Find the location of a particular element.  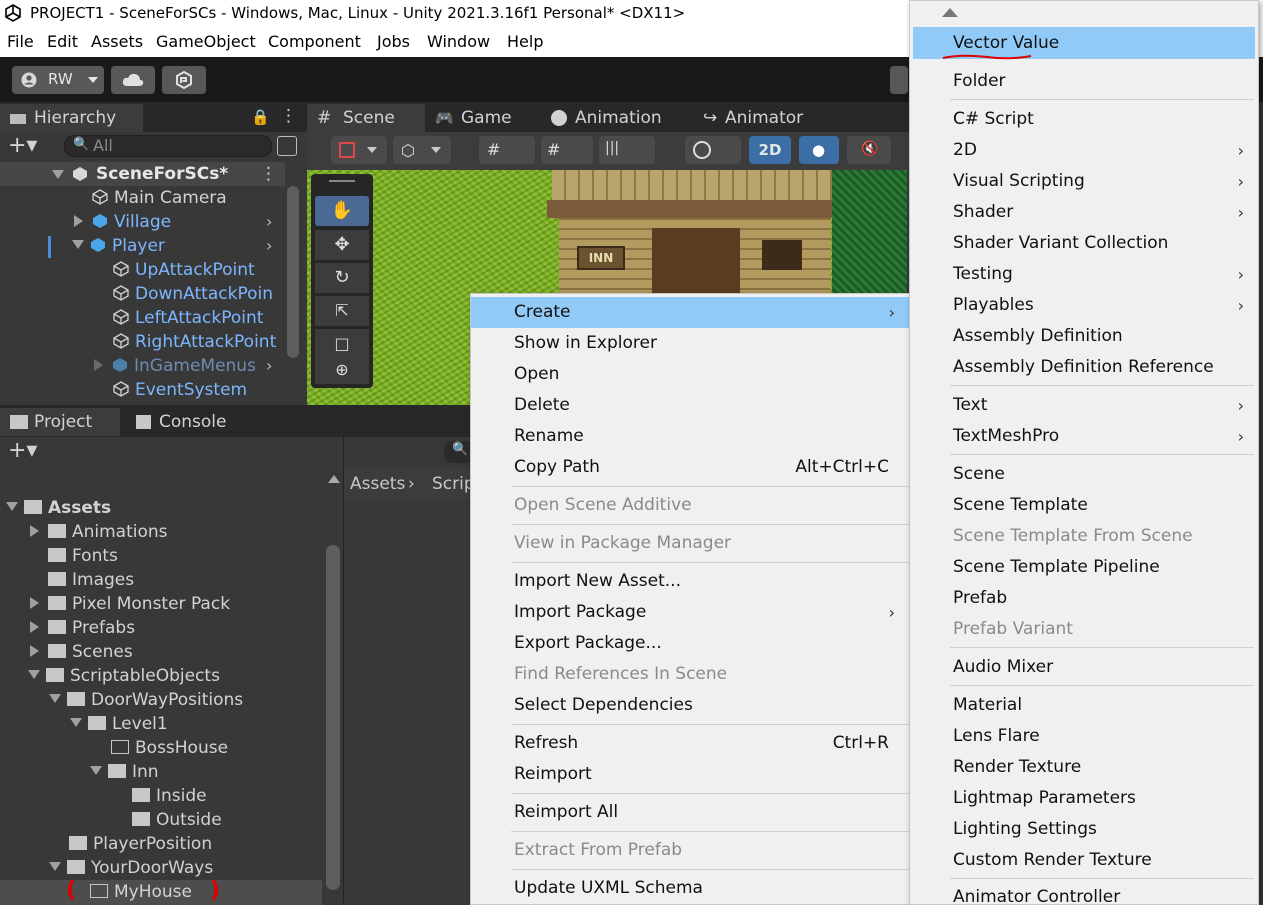

hierarchy-item: Village is located at coordinates (122, 222).